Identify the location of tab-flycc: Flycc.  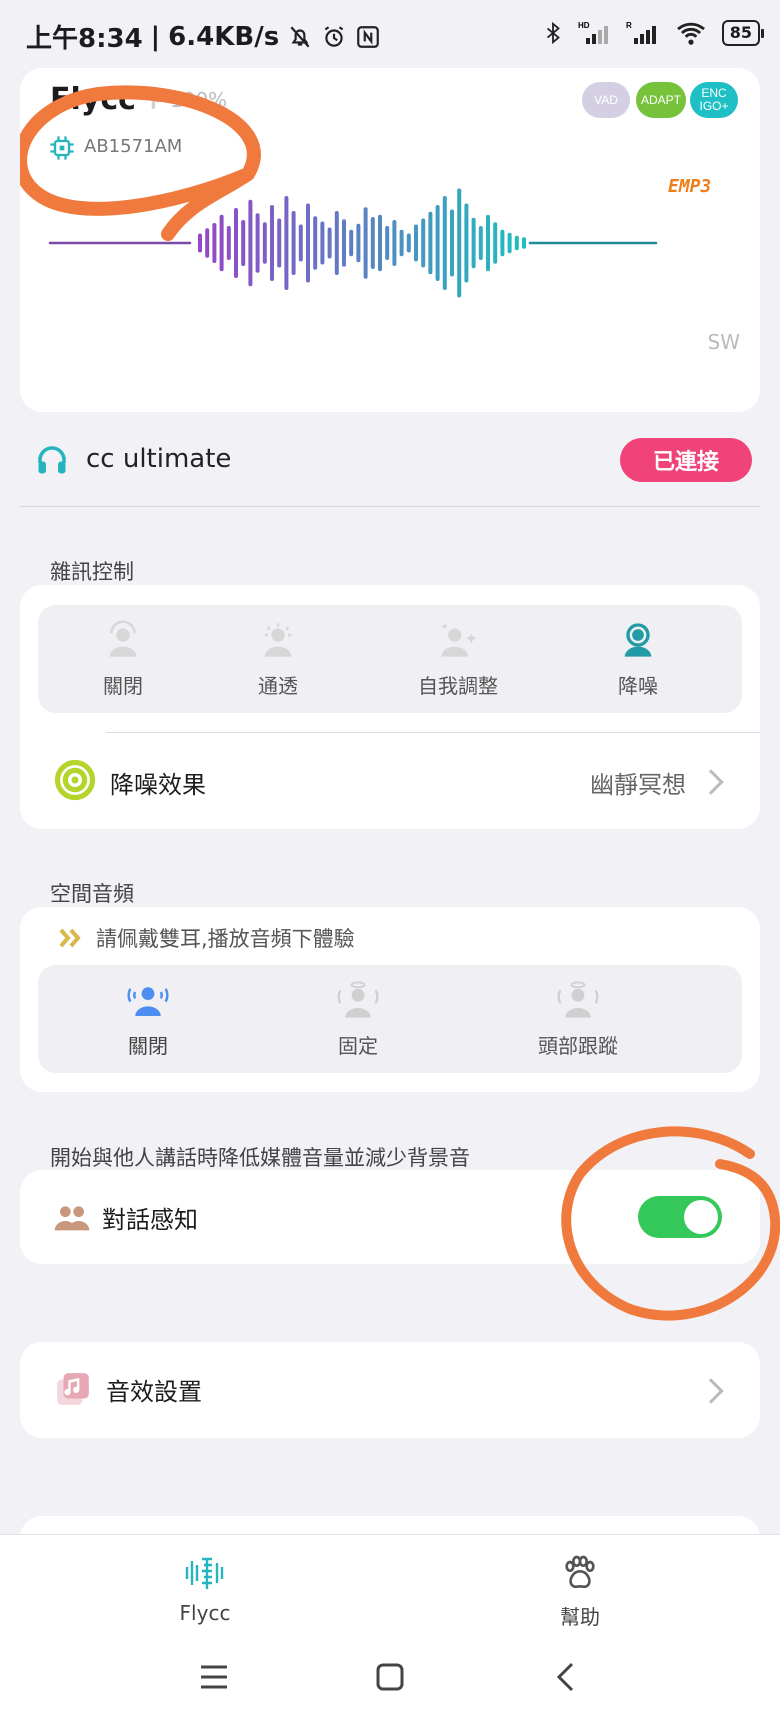
(205, 1598).